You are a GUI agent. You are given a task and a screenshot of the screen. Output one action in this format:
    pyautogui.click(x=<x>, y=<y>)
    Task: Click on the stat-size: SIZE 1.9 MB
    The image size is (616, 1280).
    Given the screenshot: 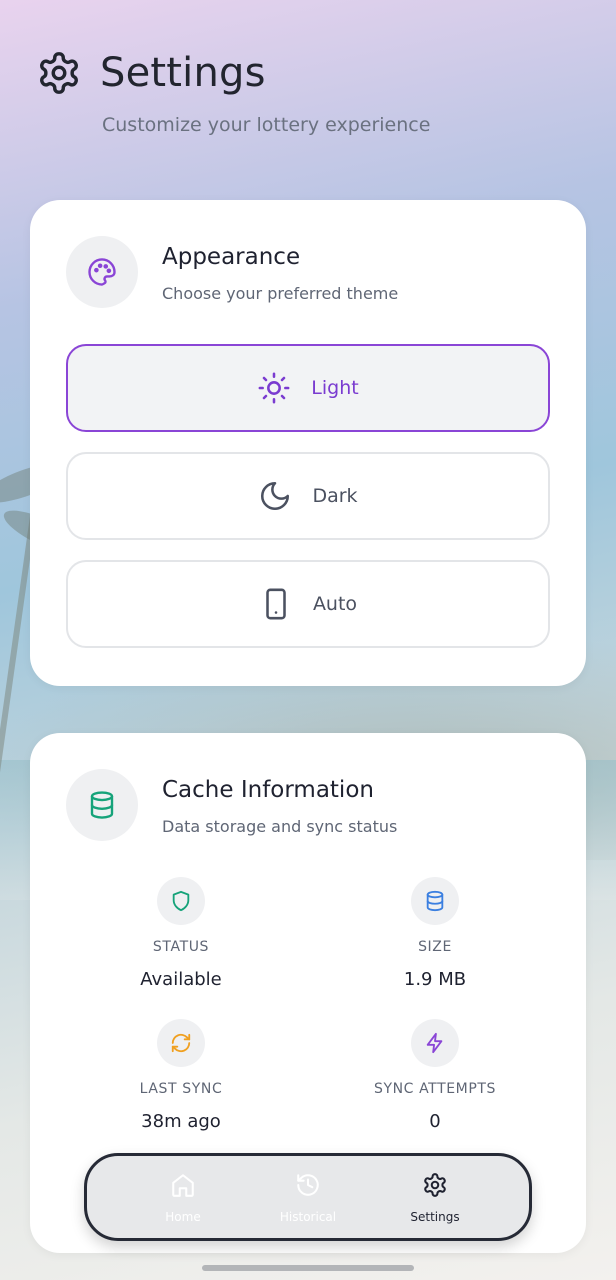 What is the action you would take?
    pyautogui.click(x=435, y=933)
    